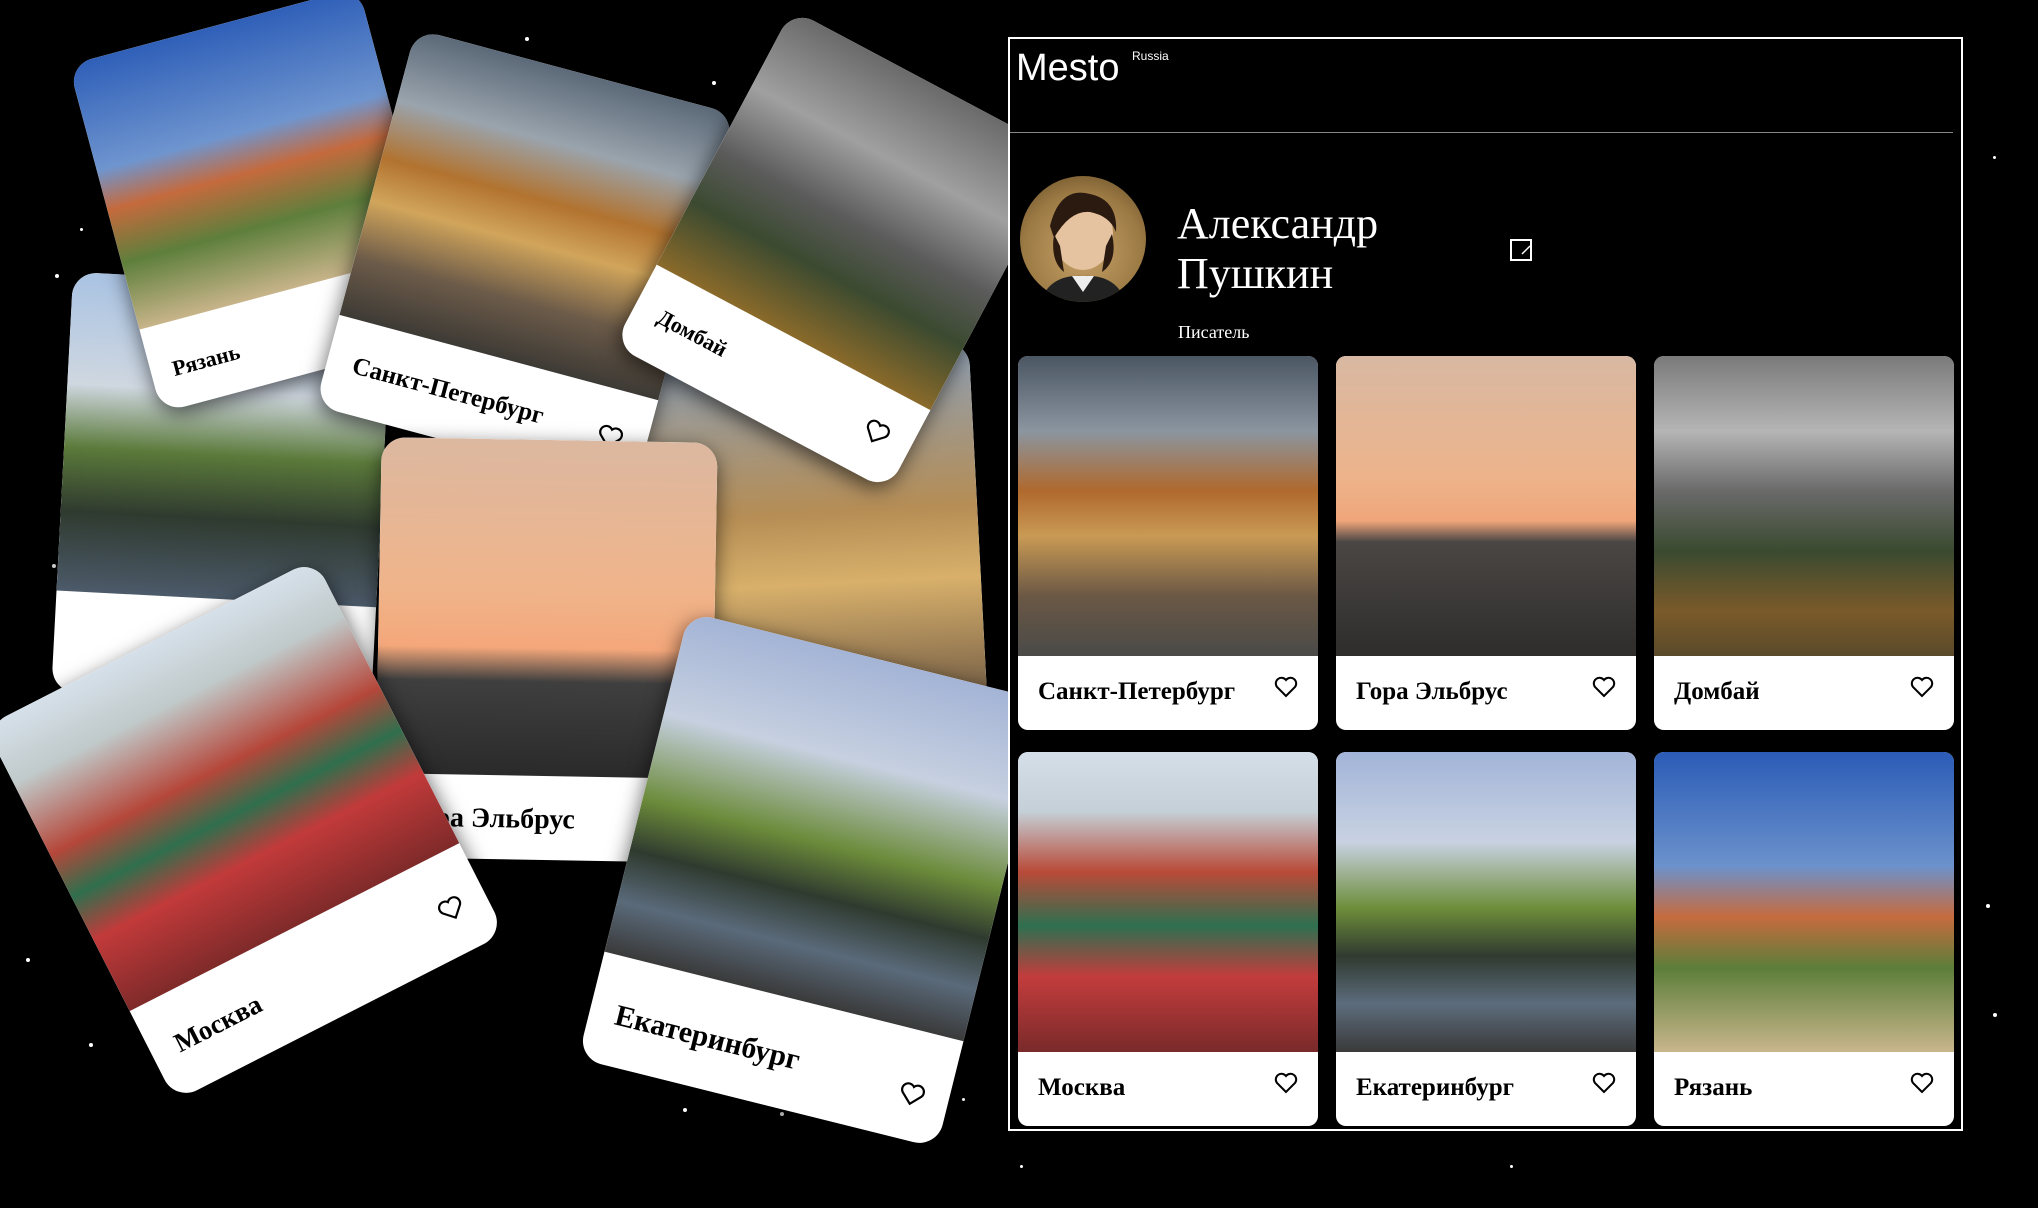  What do you see at coordinates (1082, 1087) in the screenshot?
I see `place-title: Москва` at bounding box center [1082, 1087].